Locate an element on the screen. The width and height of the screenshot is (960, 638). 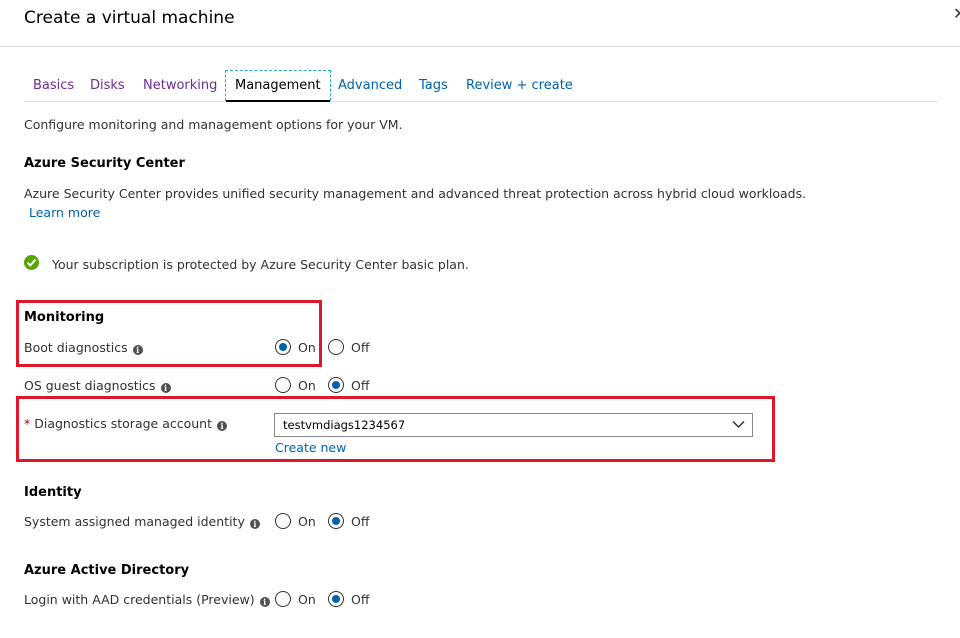
blade-header: Create a virtual machine ✕ is located at coordinates (480, 23).